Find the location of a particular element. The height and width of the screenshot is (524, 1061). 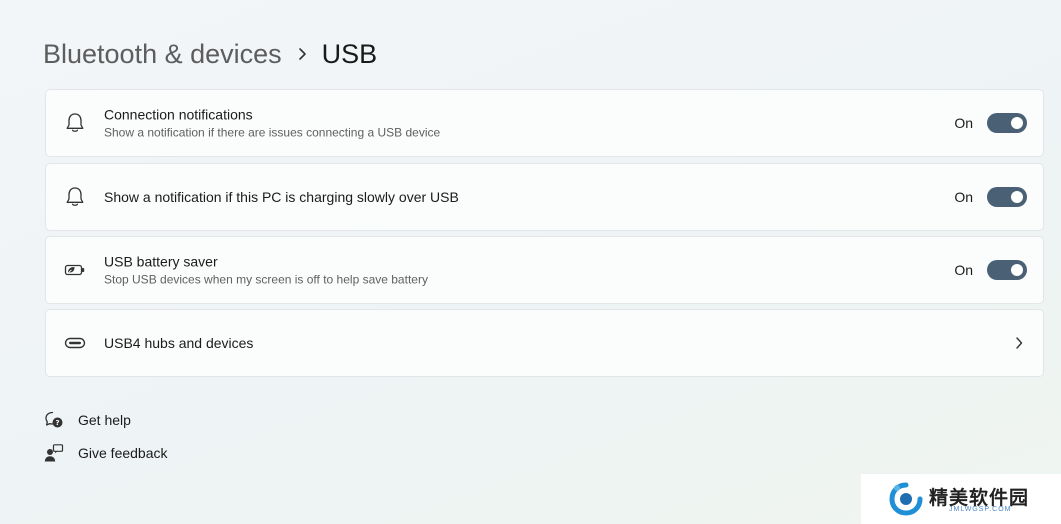

give-feedback-link: Give feedback is located at coordinates (106, 453).